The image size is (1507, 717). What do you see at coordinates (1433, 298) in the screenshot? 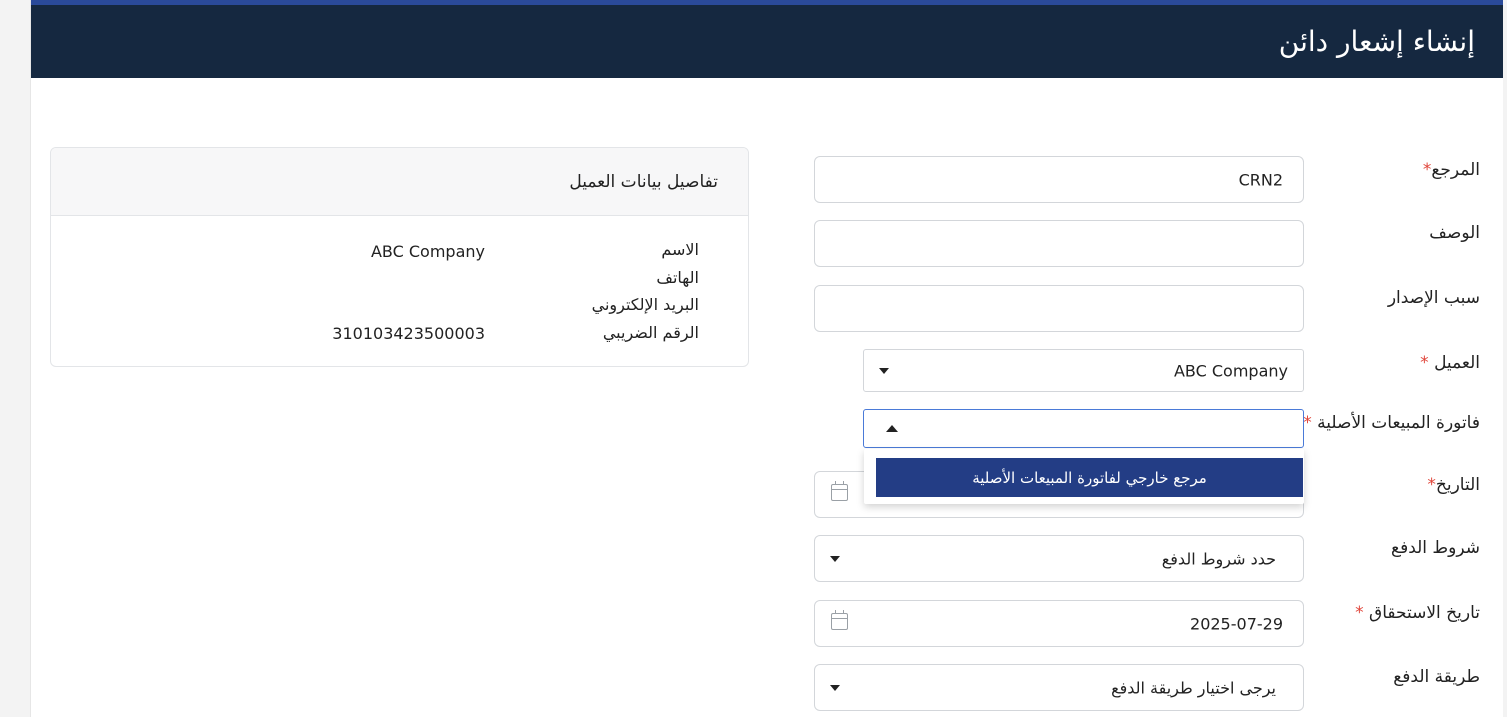
I see `issue-reason-label: سبب الإصدار` at bounding box center [1433, 298].